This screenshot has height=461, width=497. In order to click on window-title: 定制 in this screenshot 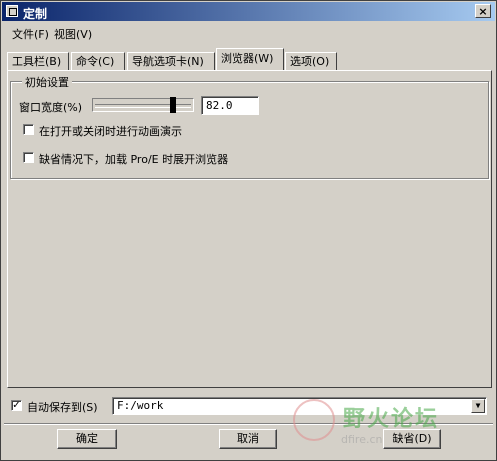, I will do `click(35, 14)`.